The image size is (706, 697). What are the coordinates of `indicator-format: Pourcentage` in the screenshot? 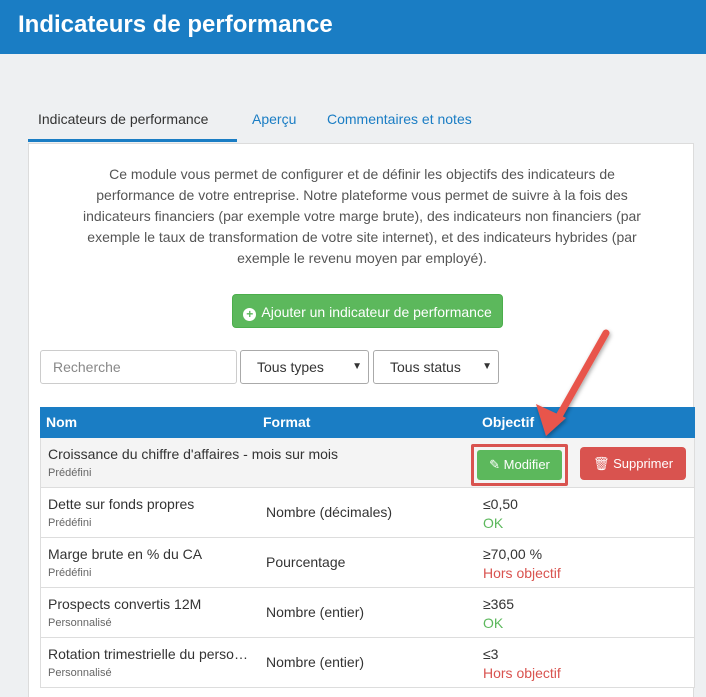 It's located at (306, 562).